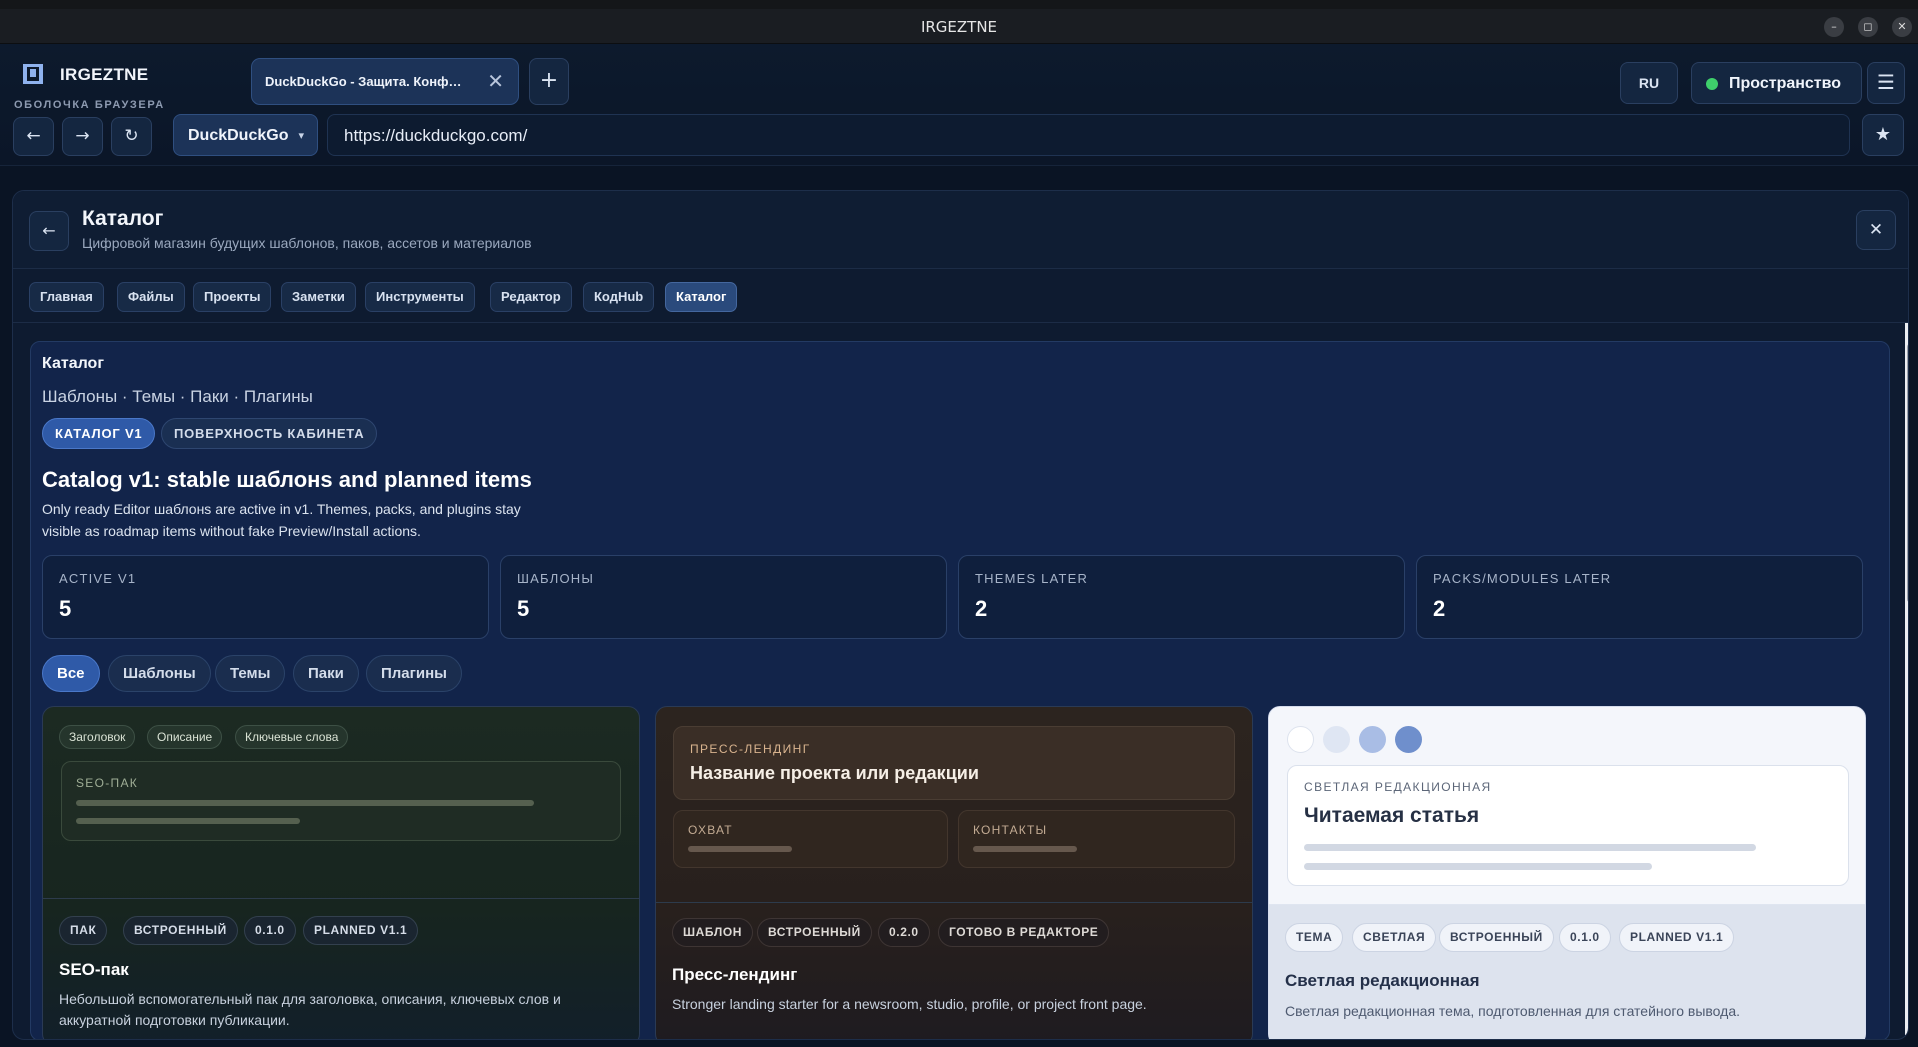  What do you see at coordinates (436, 135) in the screenshot?
I see `address-bar-url: https://duckduckgo.com/` at bounding box center [436, 135].